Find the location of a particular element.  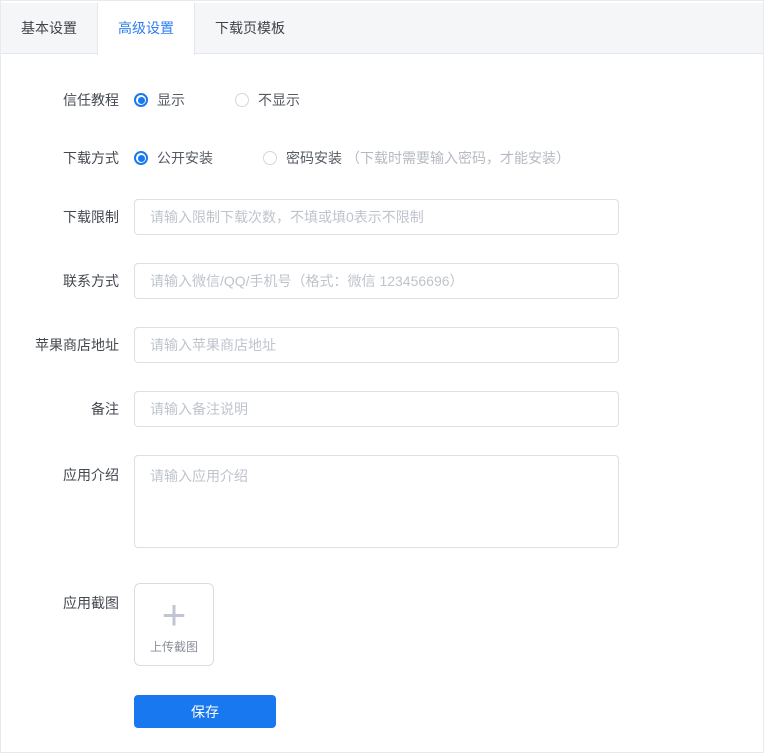

remark-row: 备注 is located at coordinates (382, 409).